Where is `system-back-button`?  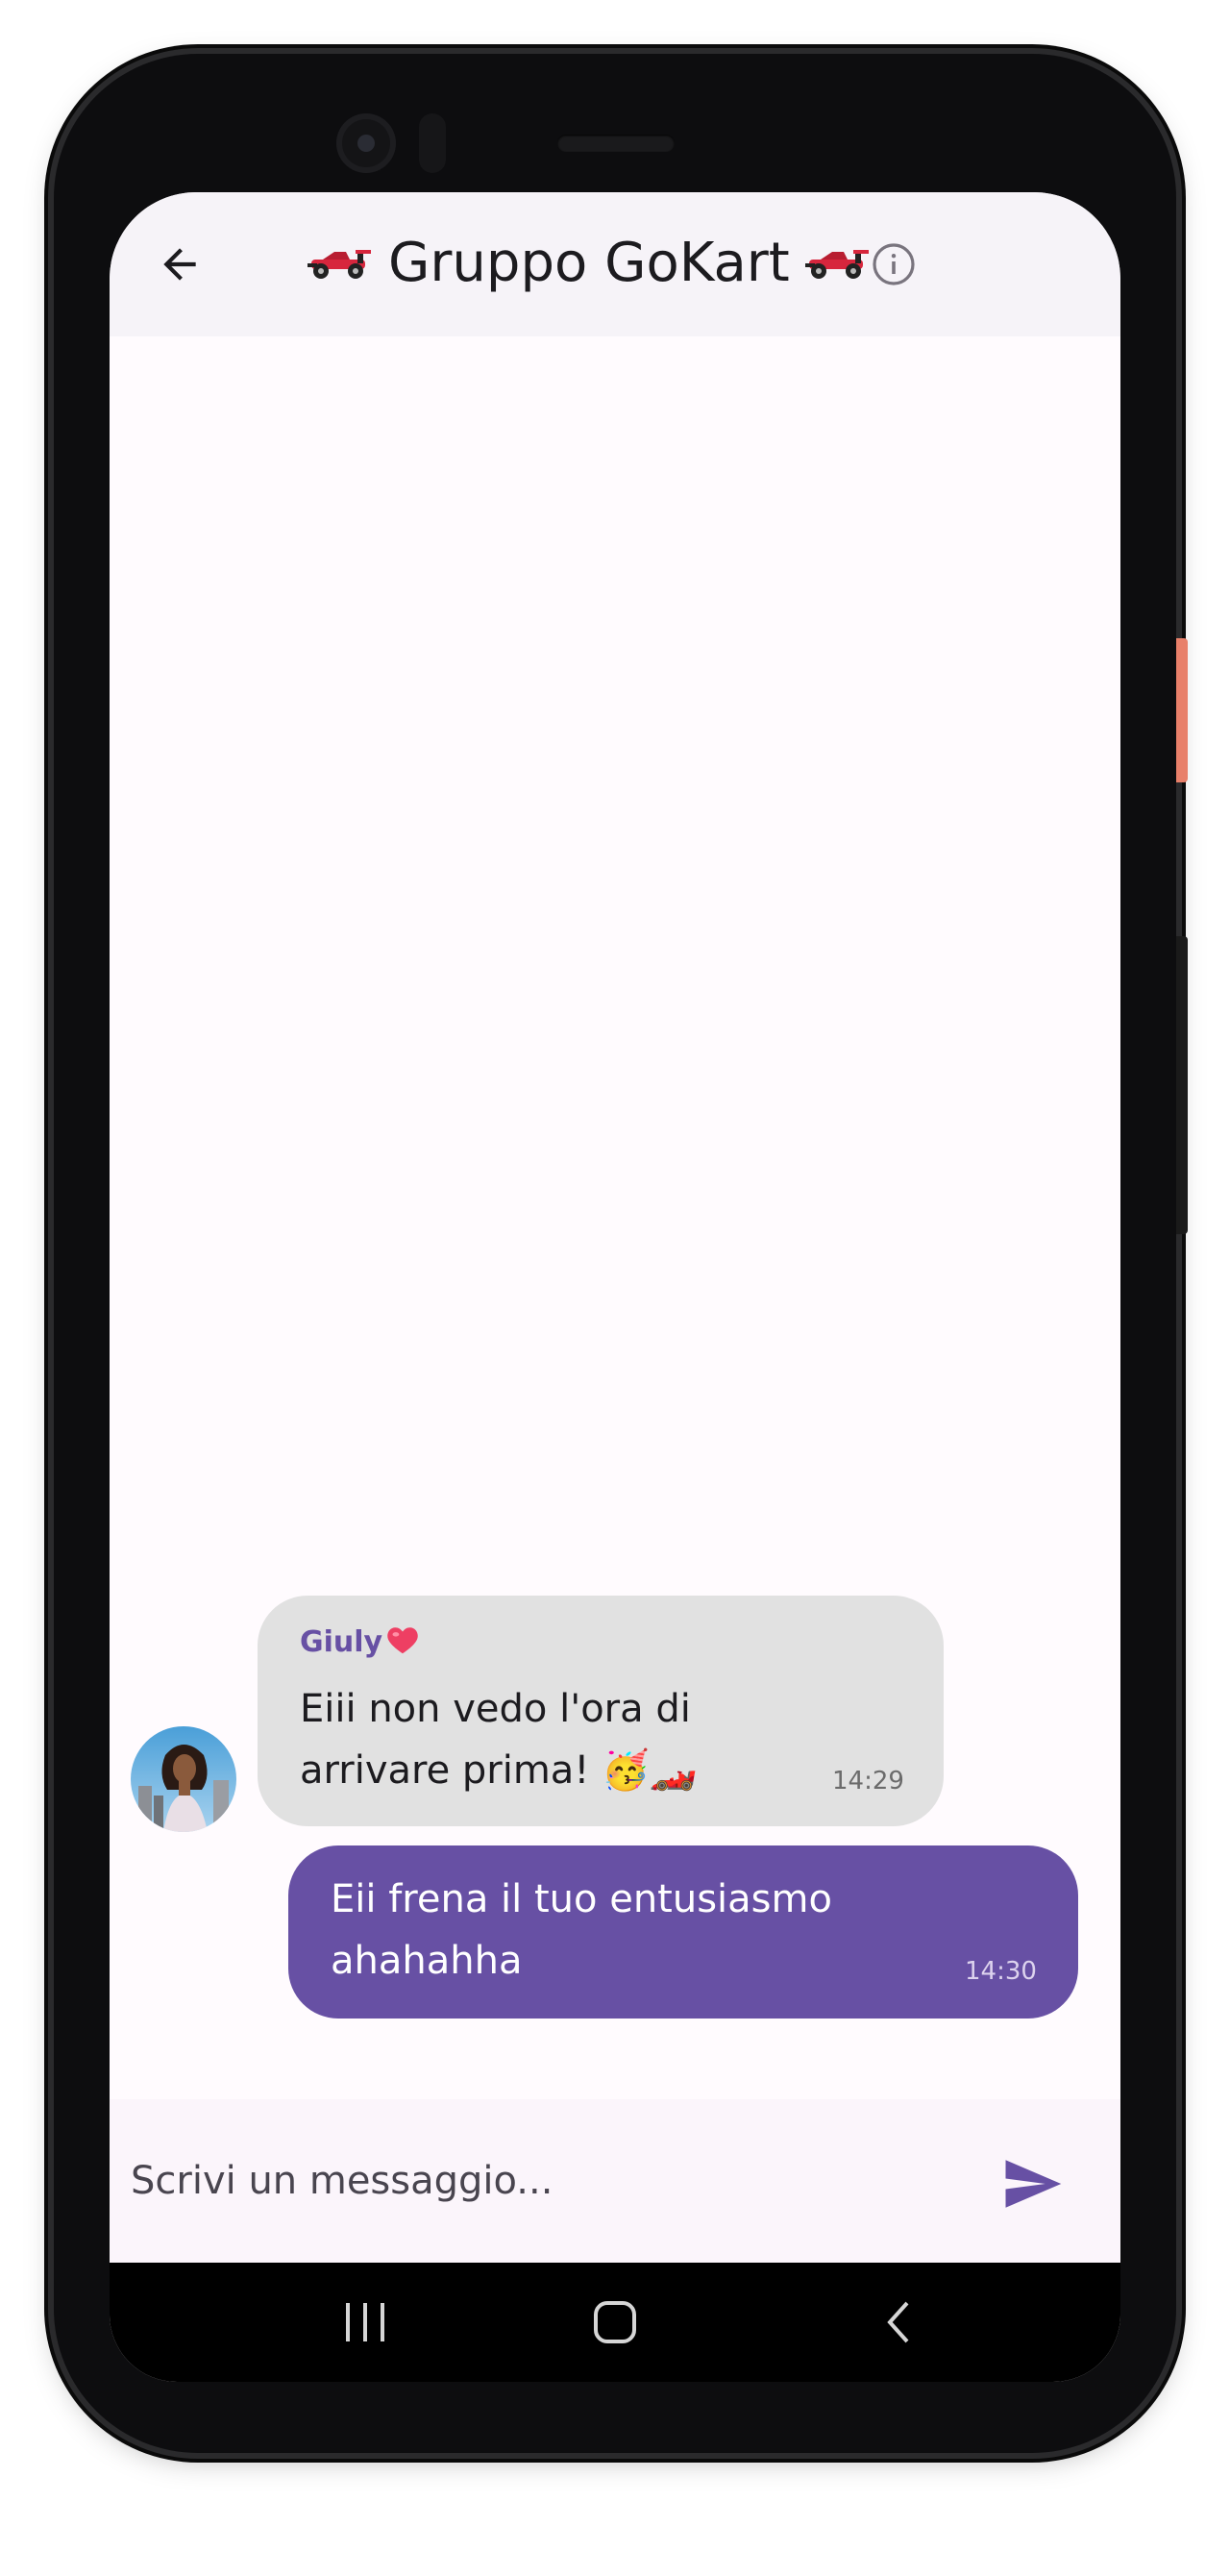
system-back-button is located at coordinates (899, 2322).